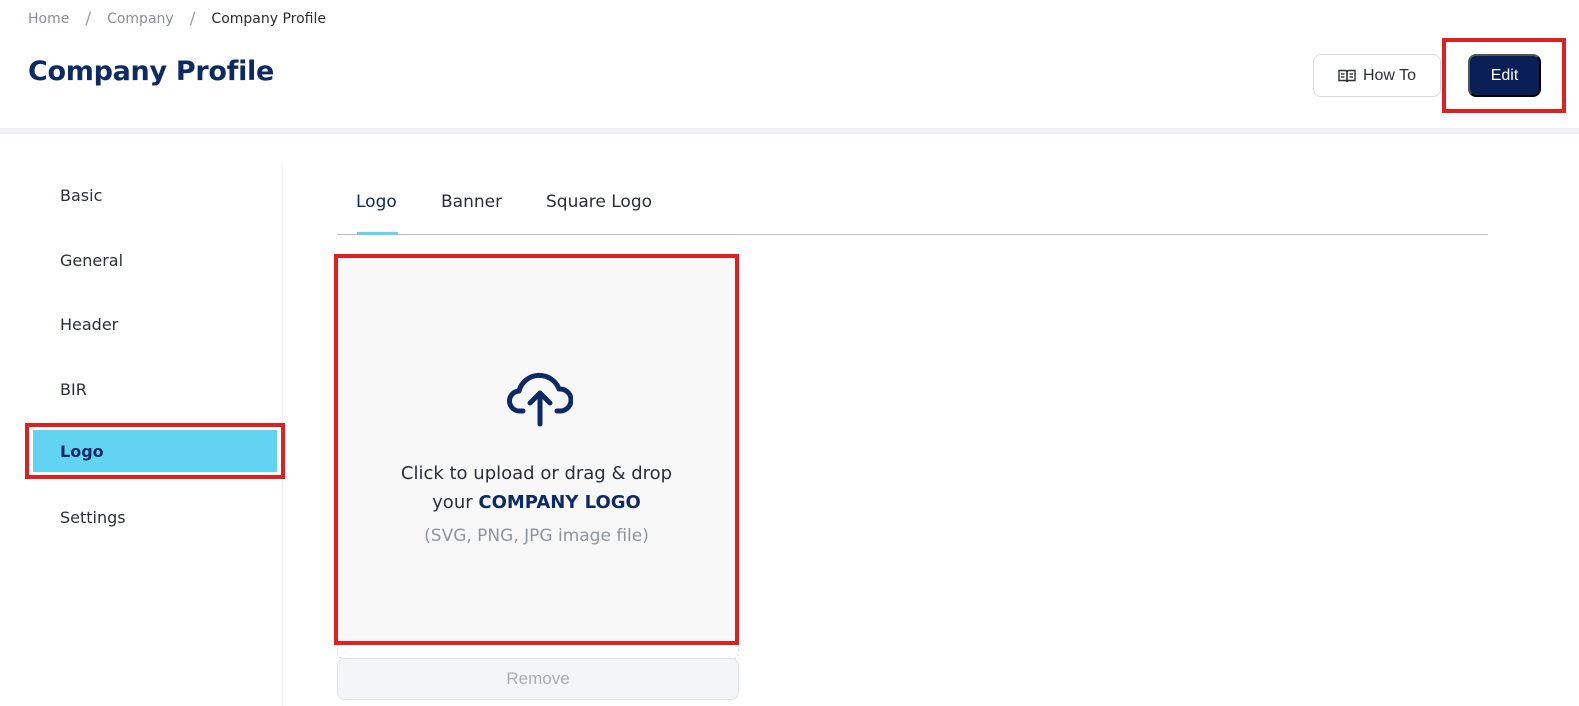  What do you see at coordinates (91, 260) in the screenshot?
I see `sidebar-item-general: General` at bounding box center [91, 260].